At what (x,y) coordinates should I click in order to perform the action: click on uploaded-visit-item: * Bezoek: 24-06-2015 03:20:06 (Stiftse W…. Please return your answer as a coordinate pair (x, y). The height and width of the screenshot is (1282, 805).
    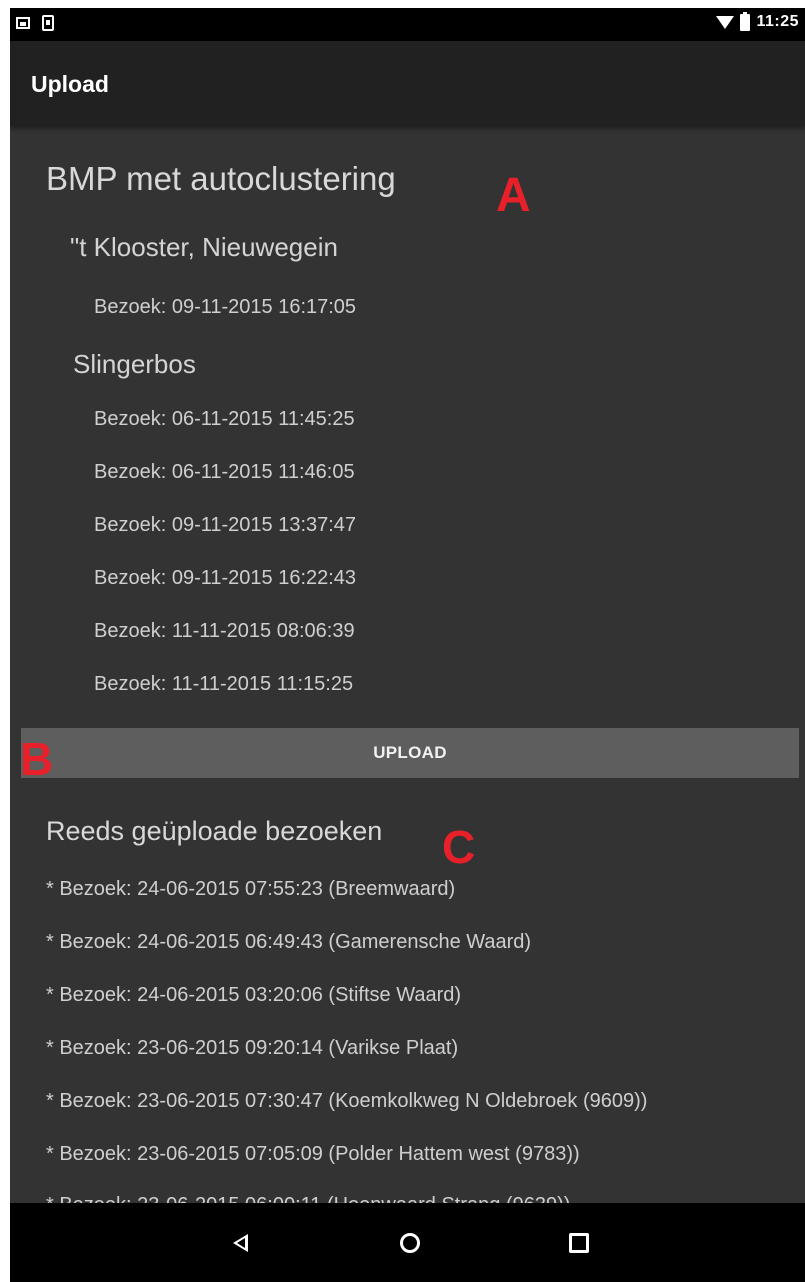
    Looking at the image, I should click on (254, 995).